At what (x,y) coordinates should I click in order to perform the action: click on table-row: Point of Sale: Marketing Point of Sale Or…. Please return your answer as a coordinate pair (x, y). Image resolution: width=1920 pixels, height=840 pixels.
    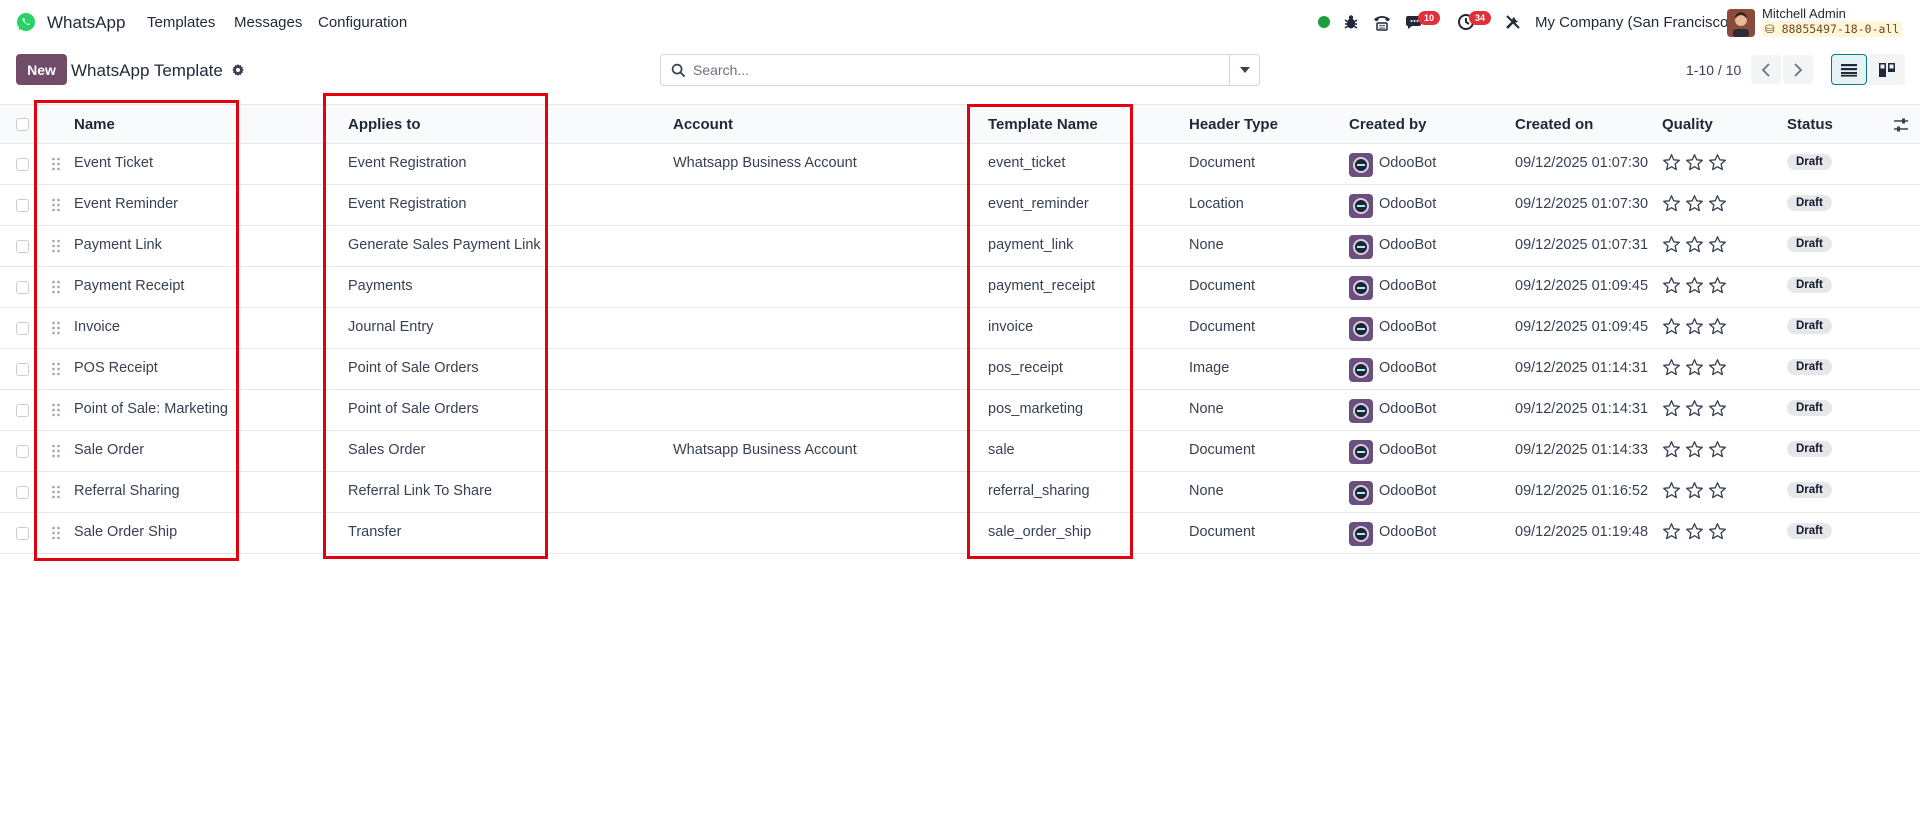
    Looking at the image, I should click on (960, 410).